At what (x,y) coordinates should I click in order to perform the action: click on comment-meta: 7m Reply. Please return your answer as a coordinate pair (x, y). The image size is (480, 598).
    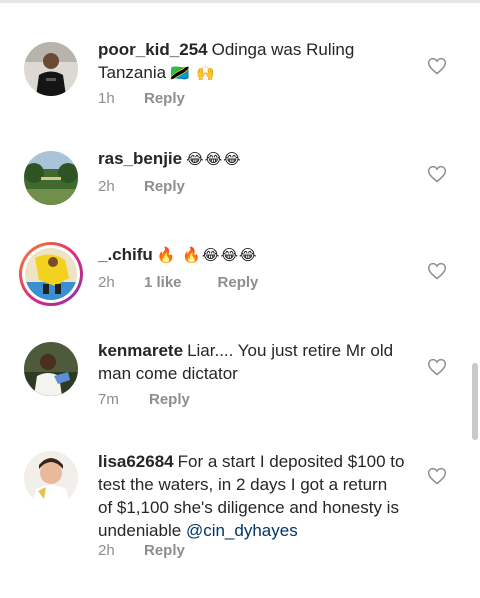
    Looking at the image, I should click on (144, 399).